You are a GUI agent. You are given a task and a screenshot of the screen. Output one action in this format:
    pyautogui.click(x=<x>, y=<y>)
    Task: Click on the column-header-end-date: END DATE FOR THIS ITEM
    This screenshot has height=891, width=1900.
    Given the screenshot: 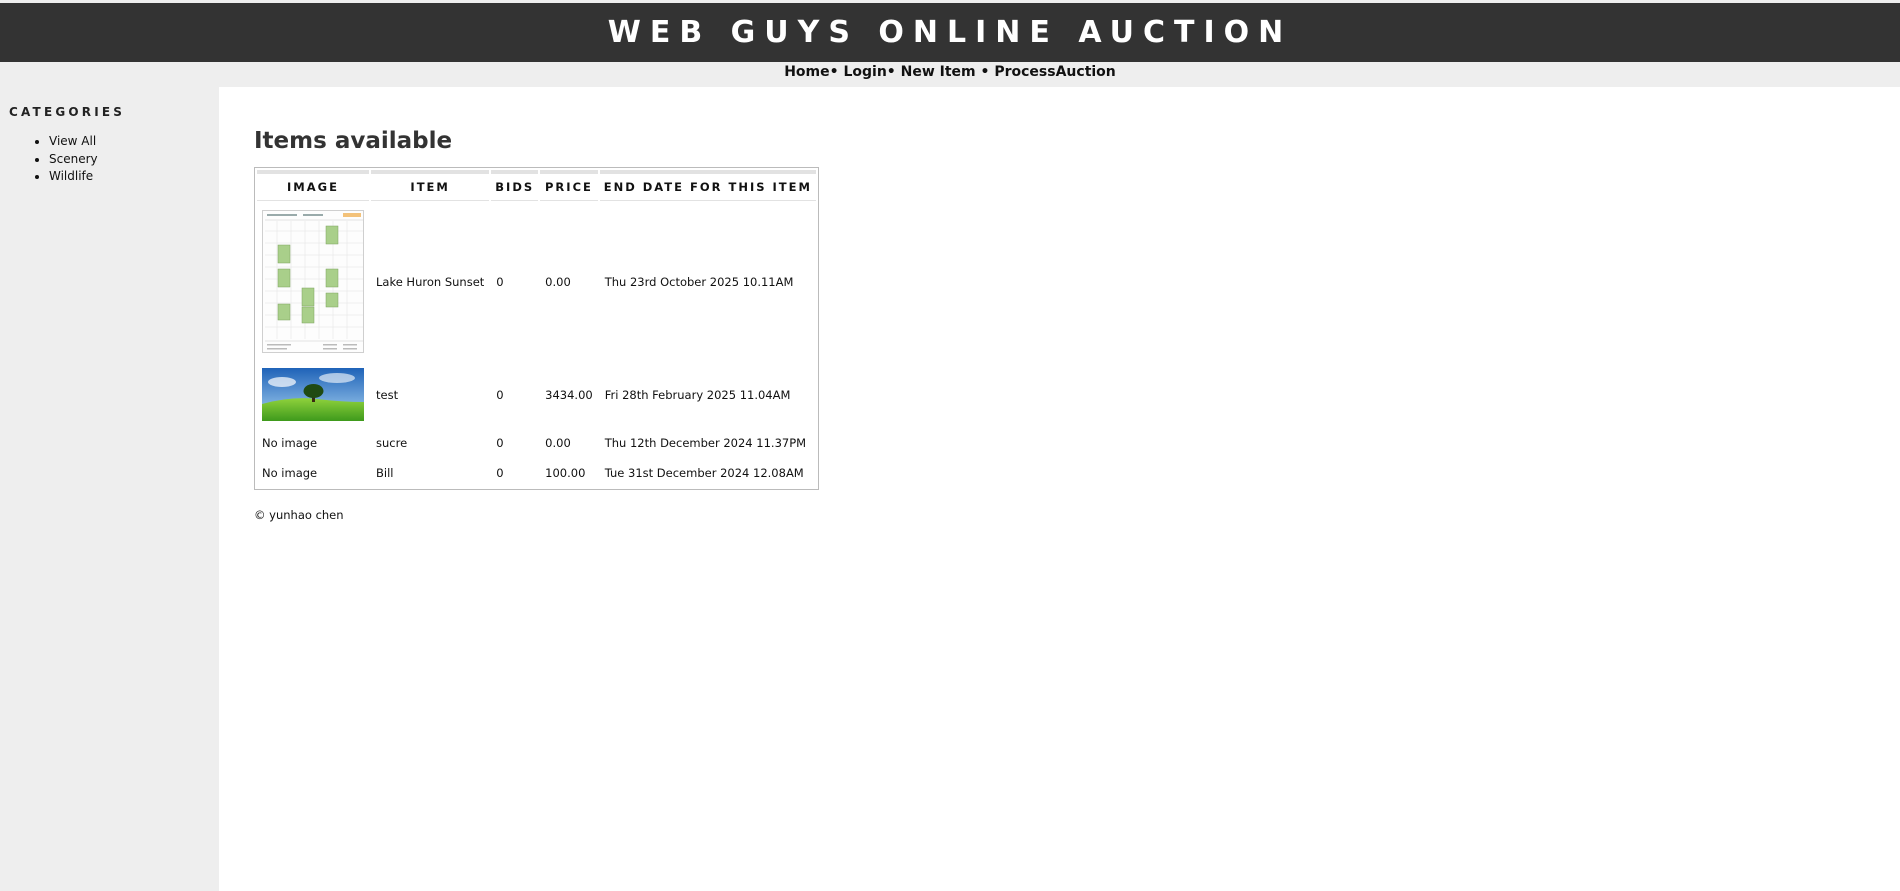 What is the action you would take?
    pyautogui.click(x=707, y=185)
    